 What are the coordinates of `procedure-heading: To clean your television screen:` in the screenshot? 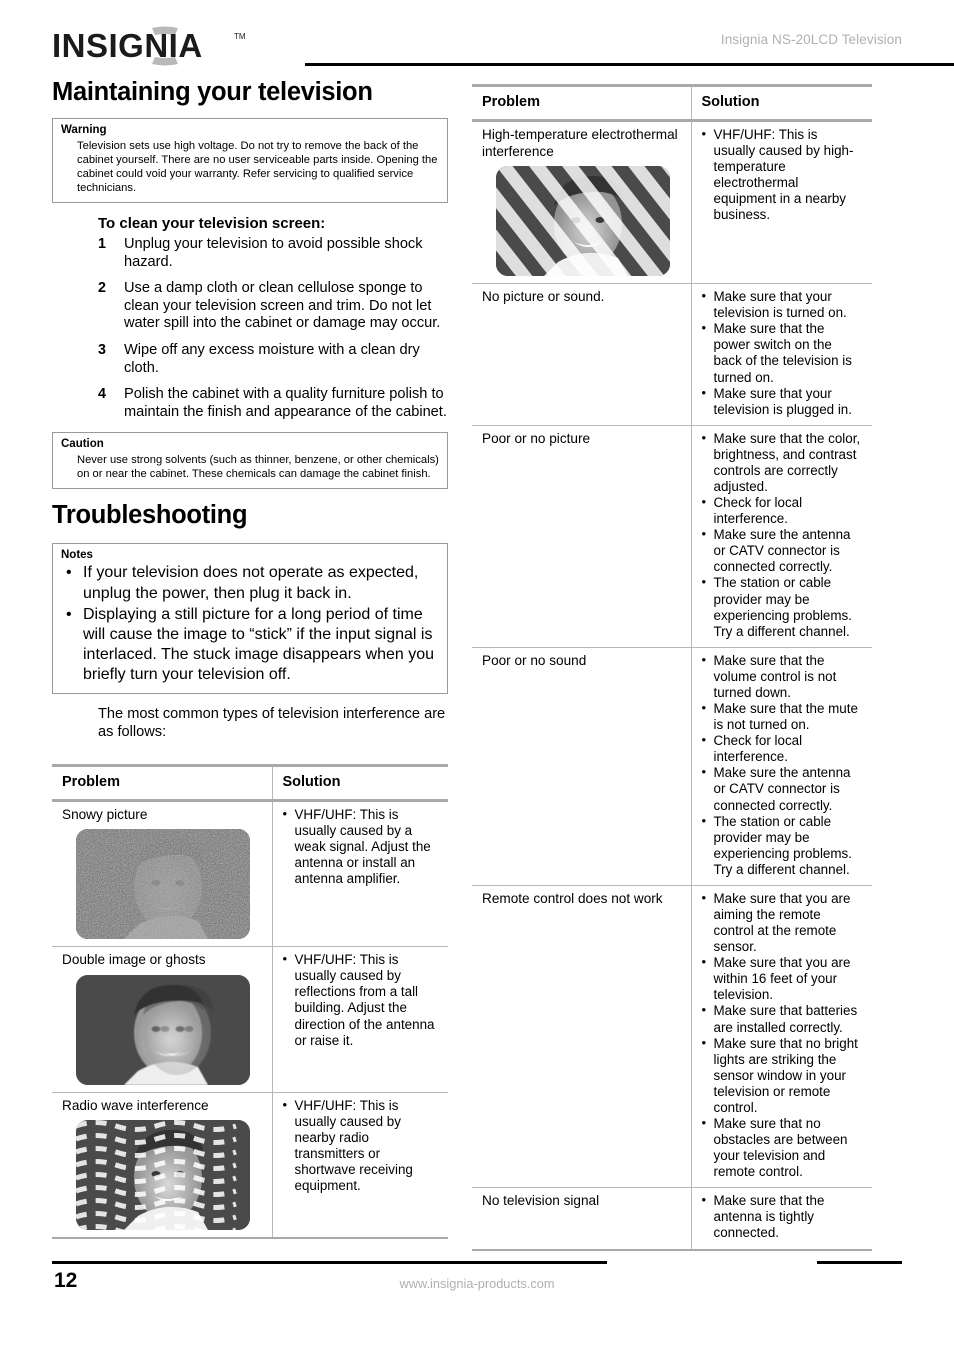 It's located at (212, 223).